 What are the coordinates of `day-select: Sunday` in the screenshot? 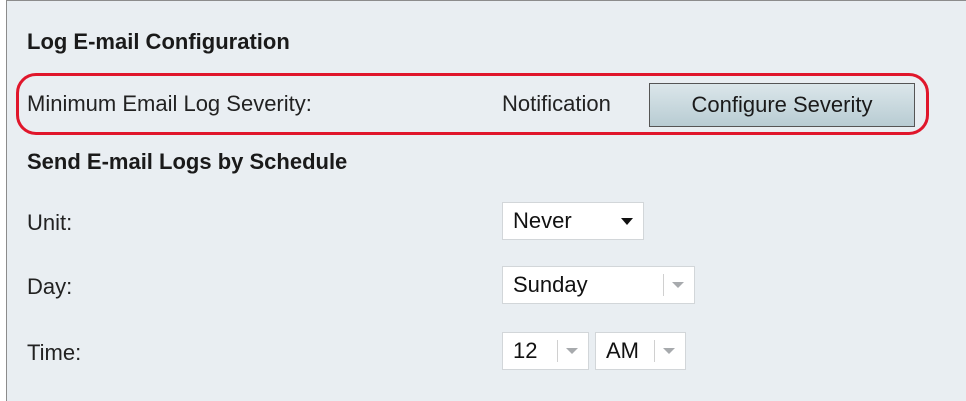 It's located at (598, 285).